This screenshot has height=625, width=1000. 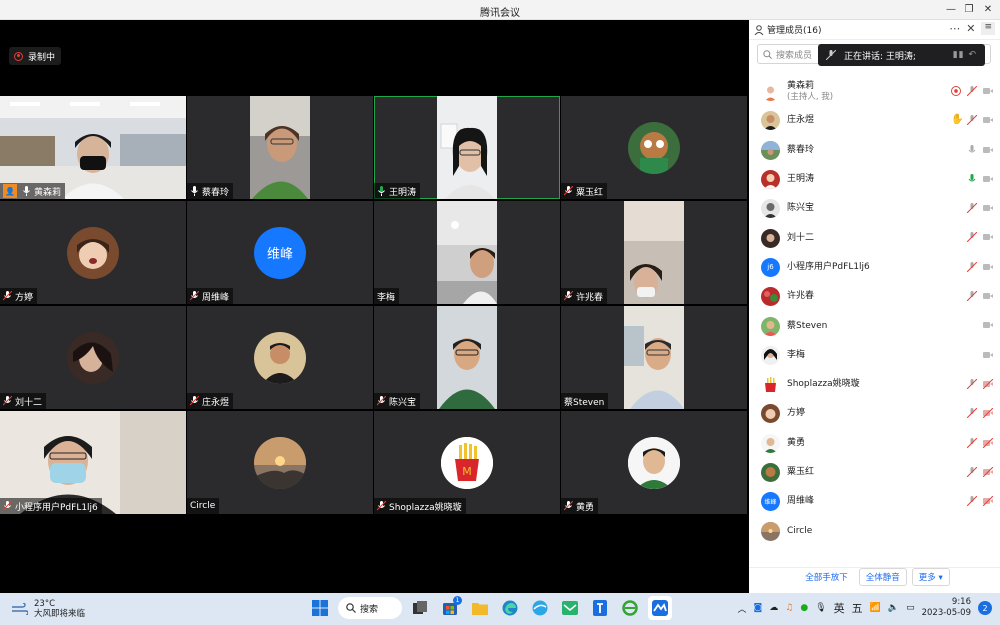 I want to click on video-tile: 方婷, so click(x=93, y=252).